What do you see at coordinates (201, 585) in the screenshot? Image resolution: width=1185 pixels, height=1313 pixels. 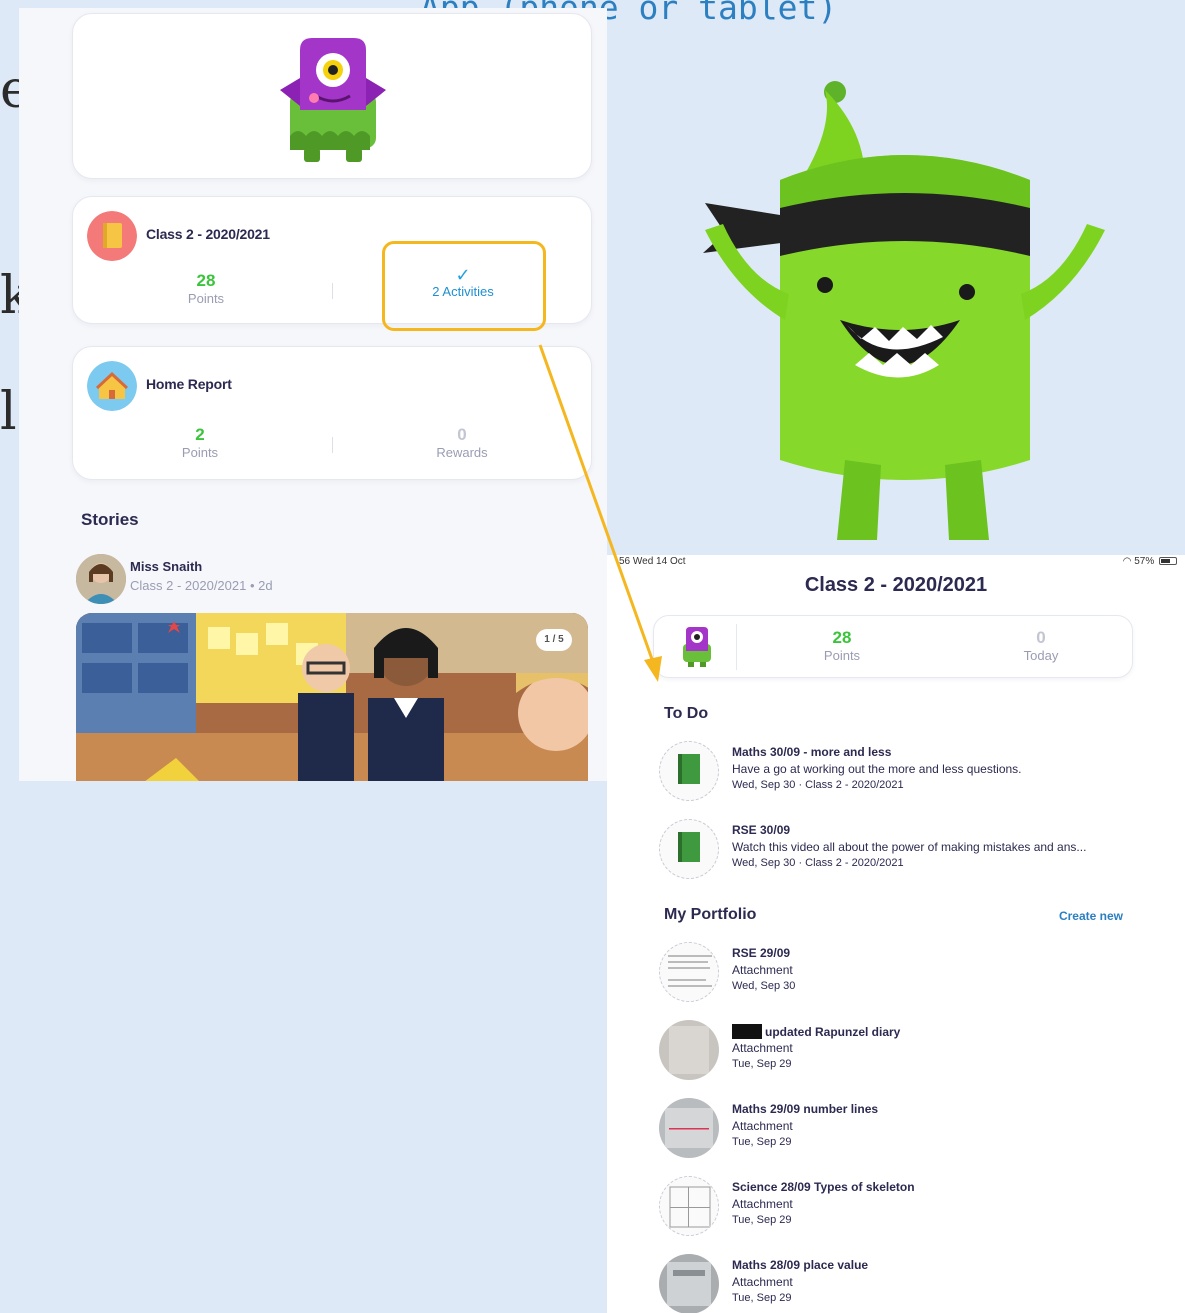 I see `story-meta: Class 2 - 2020/2021 • 2d` at bounding box center [201, 585].